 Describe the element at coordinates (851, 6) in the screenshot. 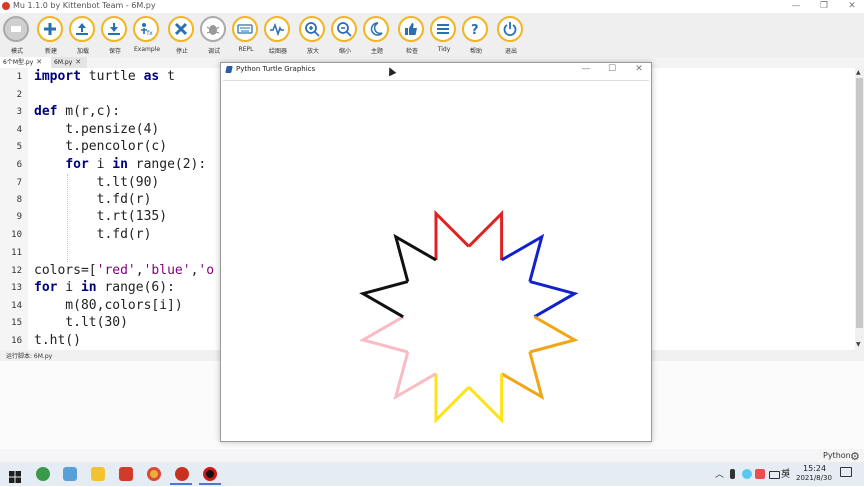

I see `close-button: ✕` at that location.